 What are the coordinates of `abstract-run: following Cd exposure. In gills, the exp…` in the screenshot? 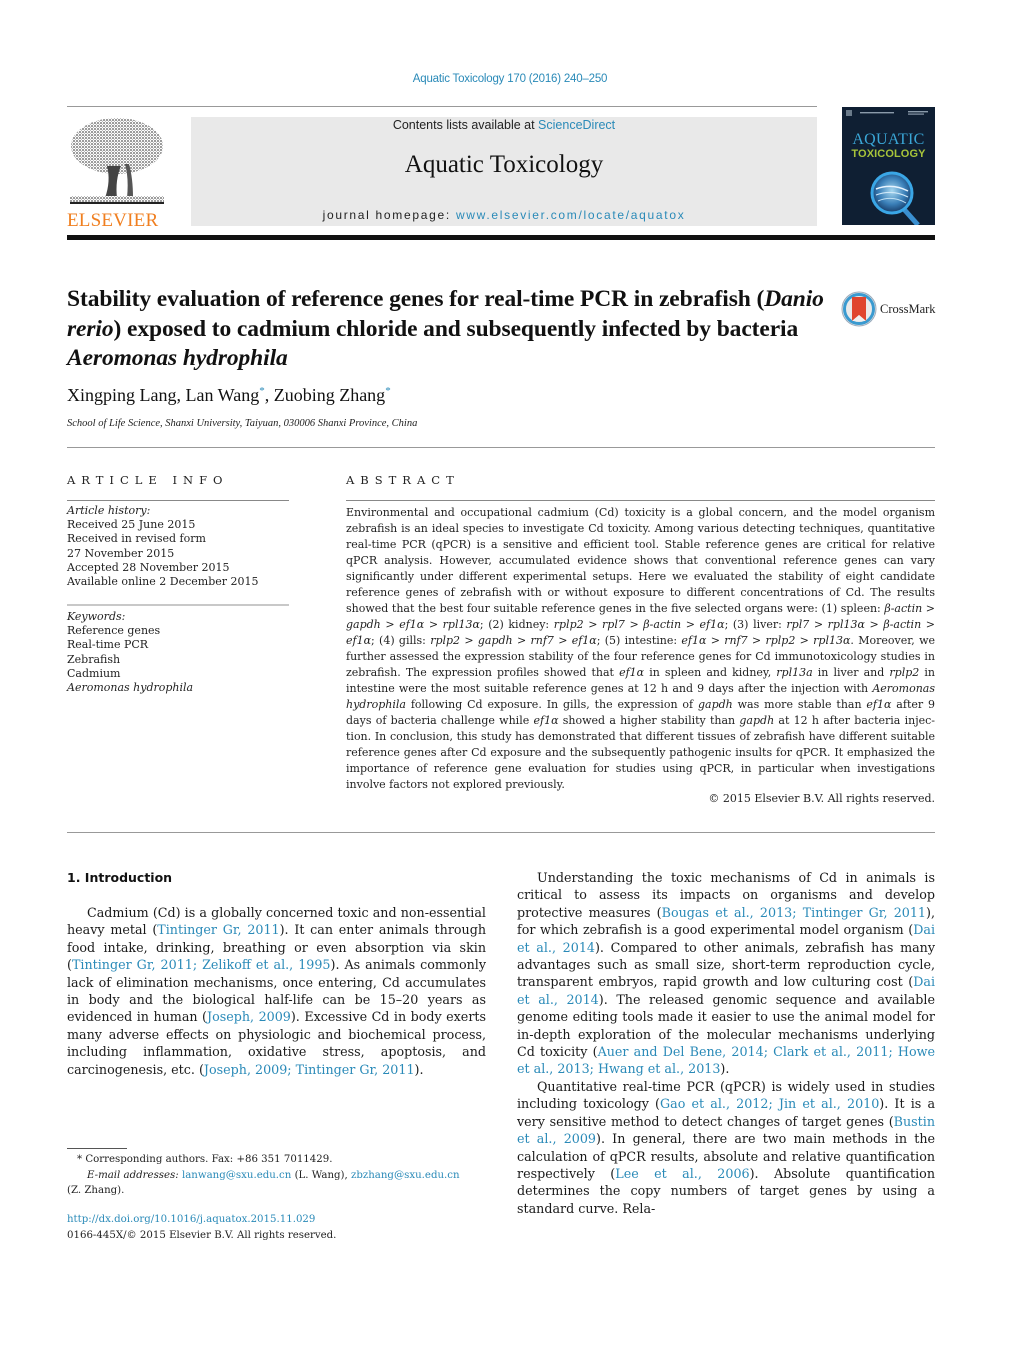 It's located at (551, 704).